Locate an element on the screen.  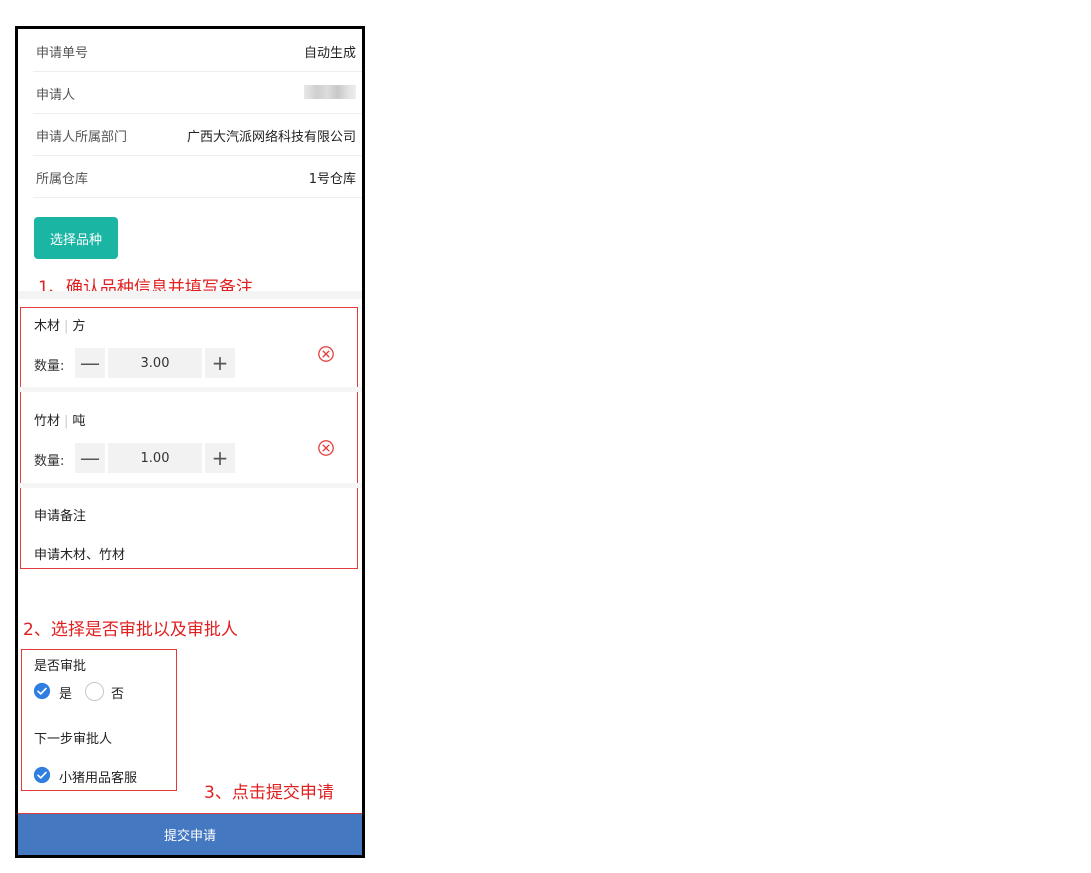
info-row-department: 申请人所属部门 广西大汽派网络科技有限公司 is located at coordinates (197, 134).